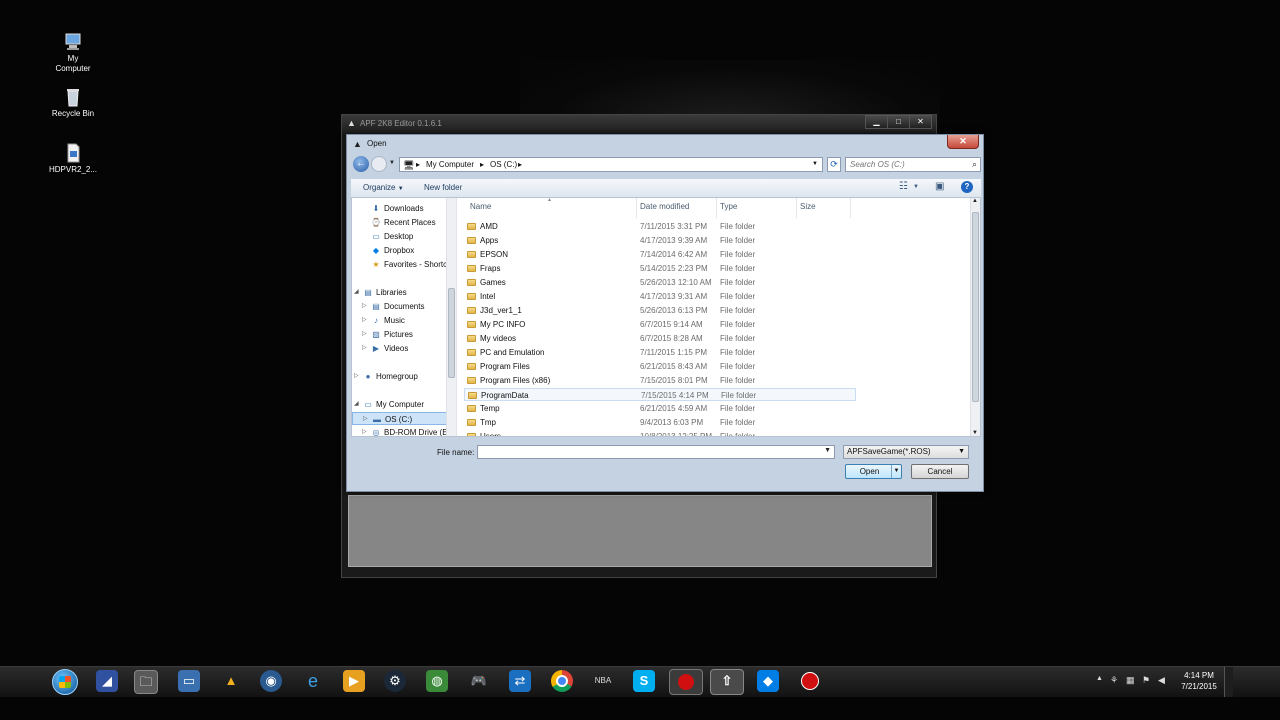 Image resolution: width=1280 pixels, height=720 pixels. Describe the element at coordinates (660, 282) in the screenshot. I see `table-row: Games 5/26/2013 12:10 AM File folder` at that location.